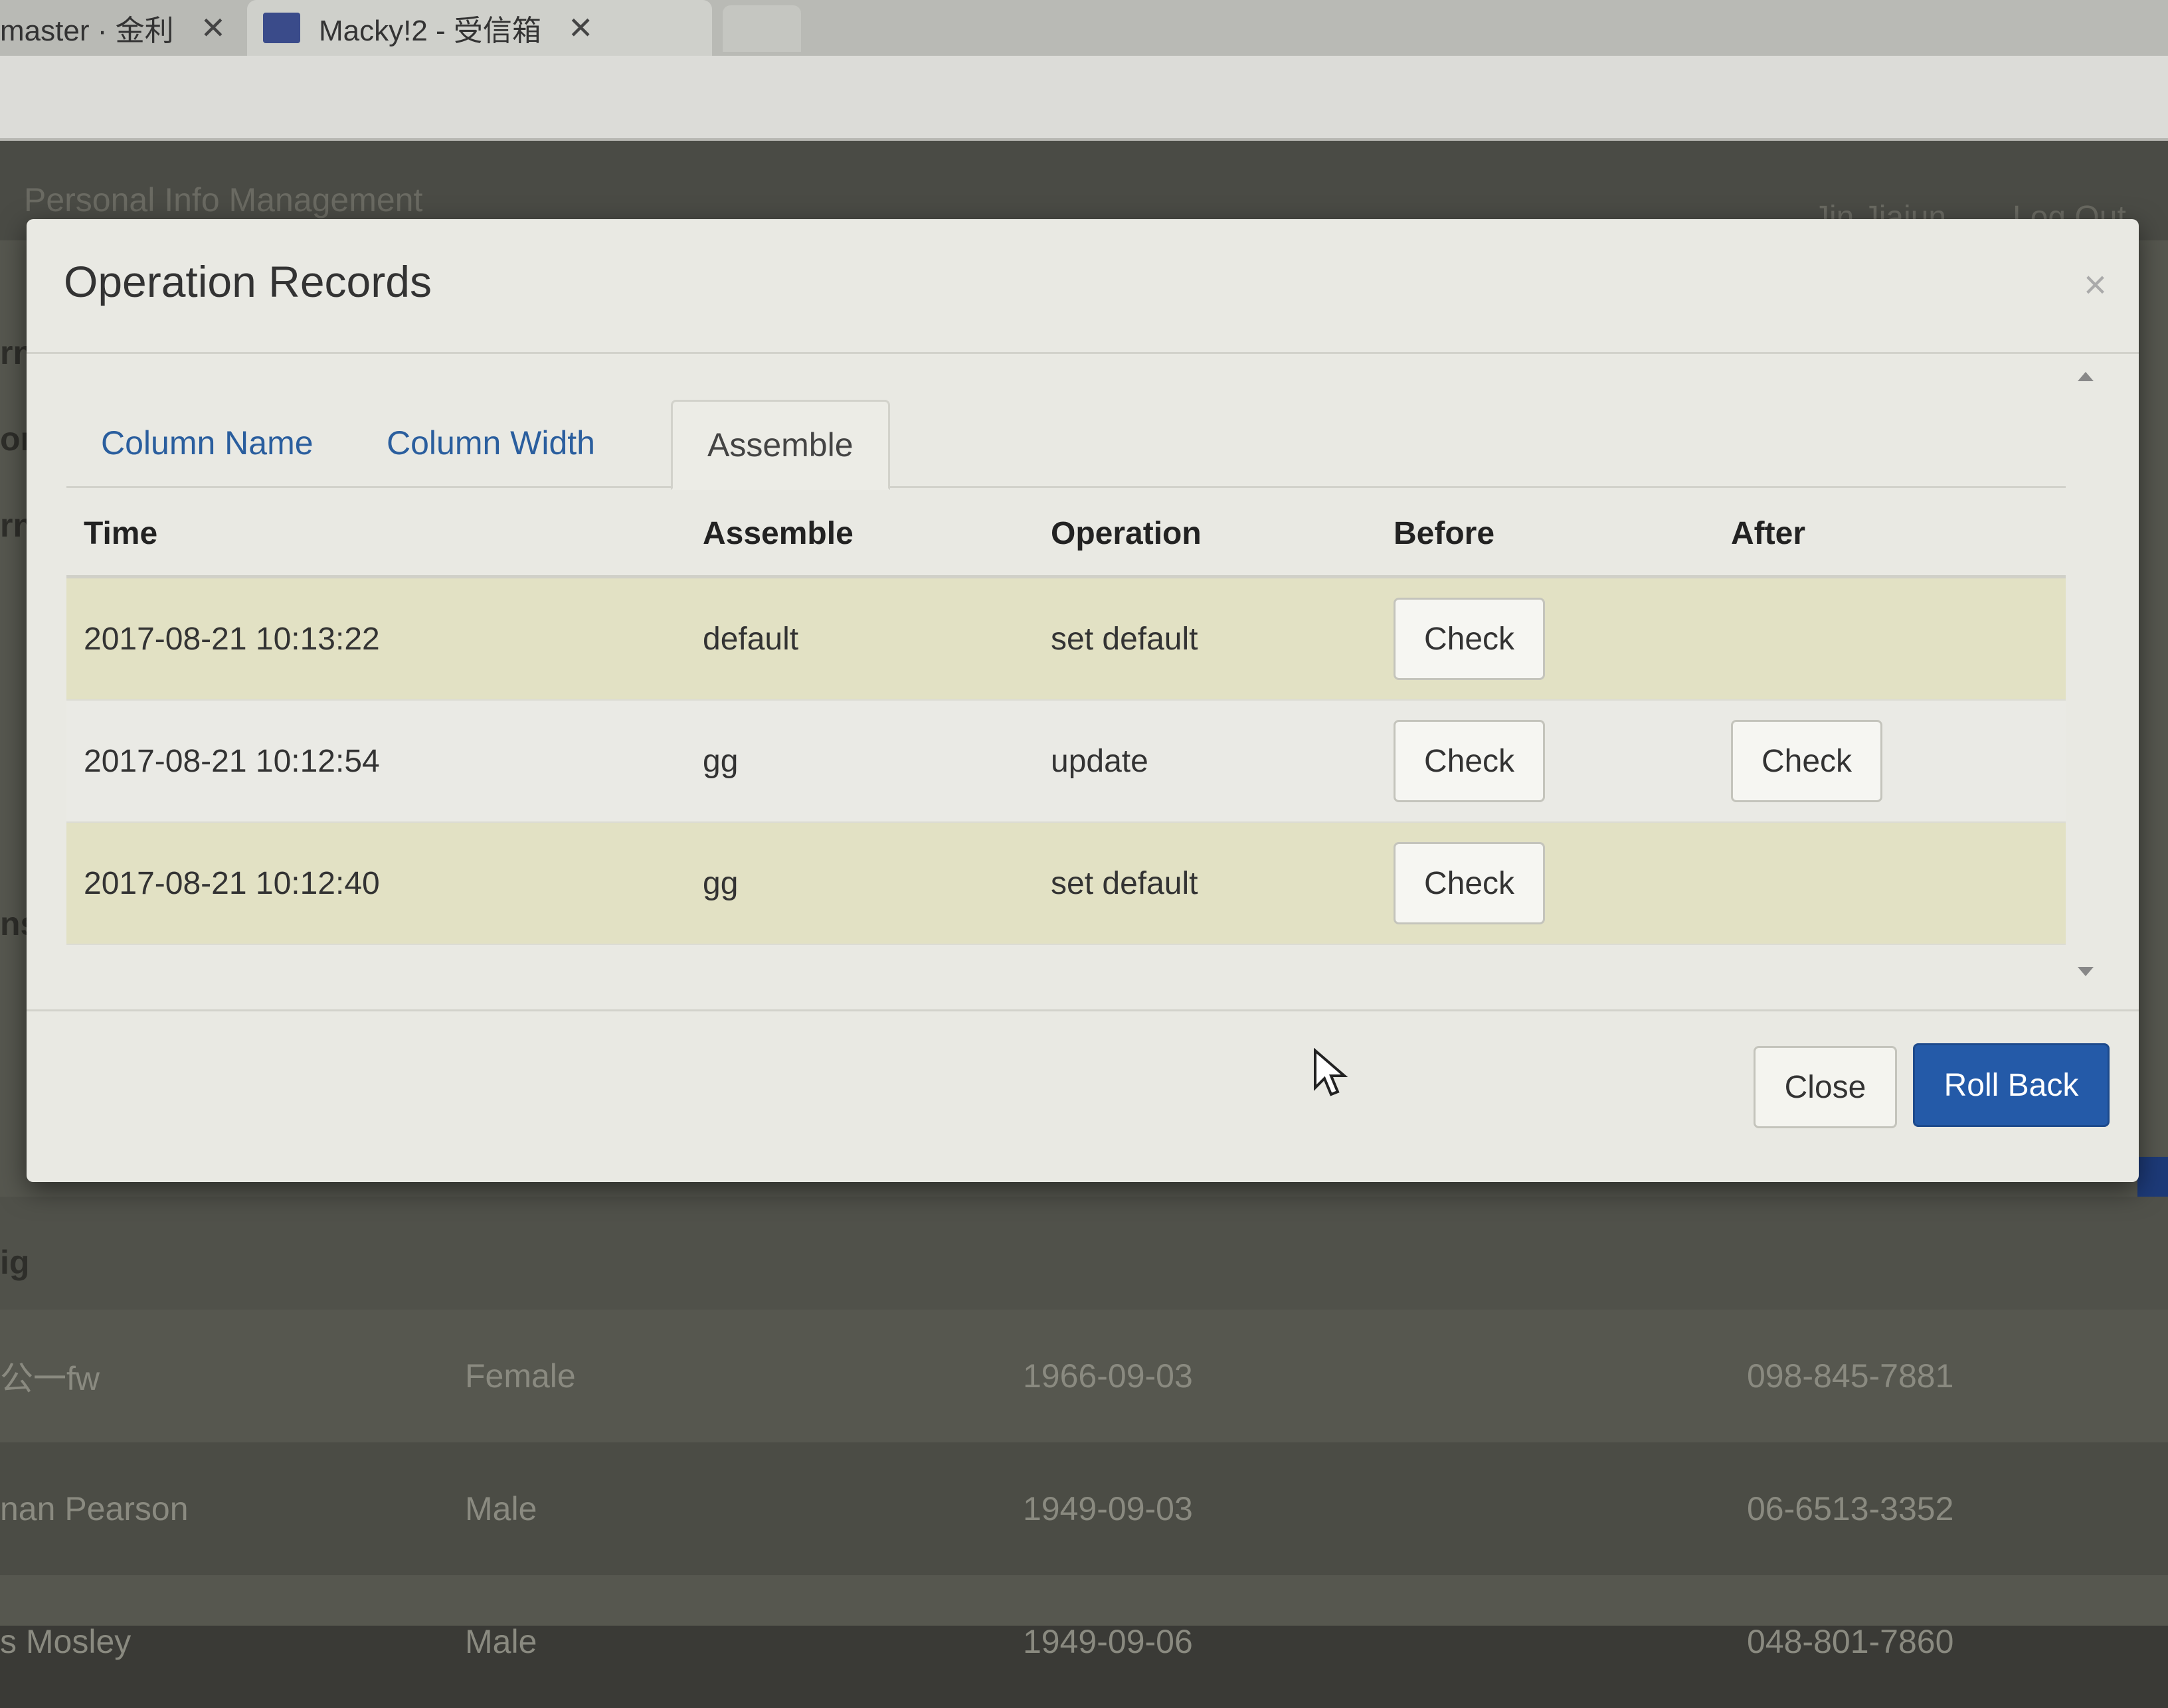 The image size is (2168, 1708). What do you see at coordinates (50, 1378) in the screenshot?
I see `cell-name: 公一fw` at bounding box center [50, 1378].